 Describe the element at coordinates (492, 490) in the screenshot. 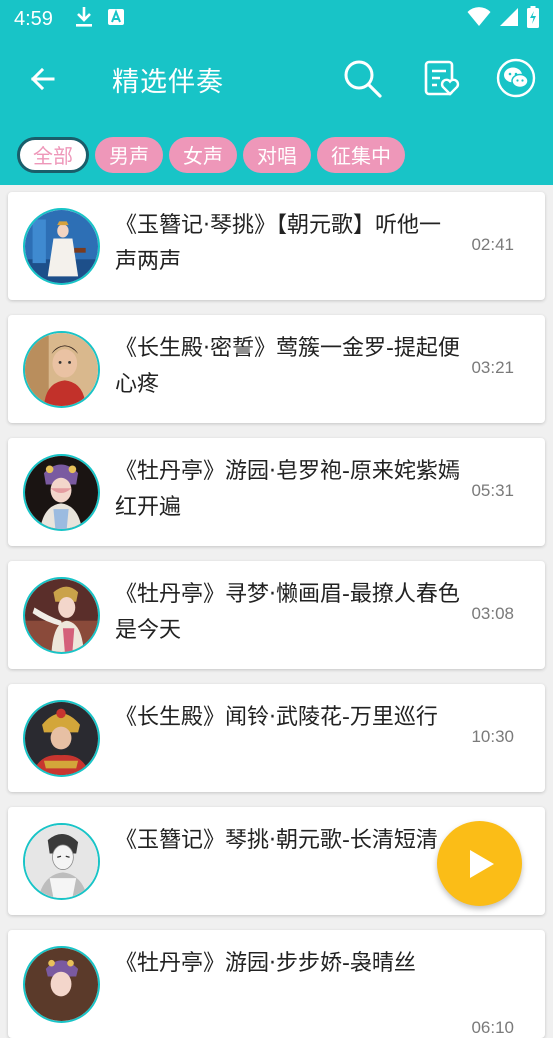

I see `song-duration: 05:31` at that location.